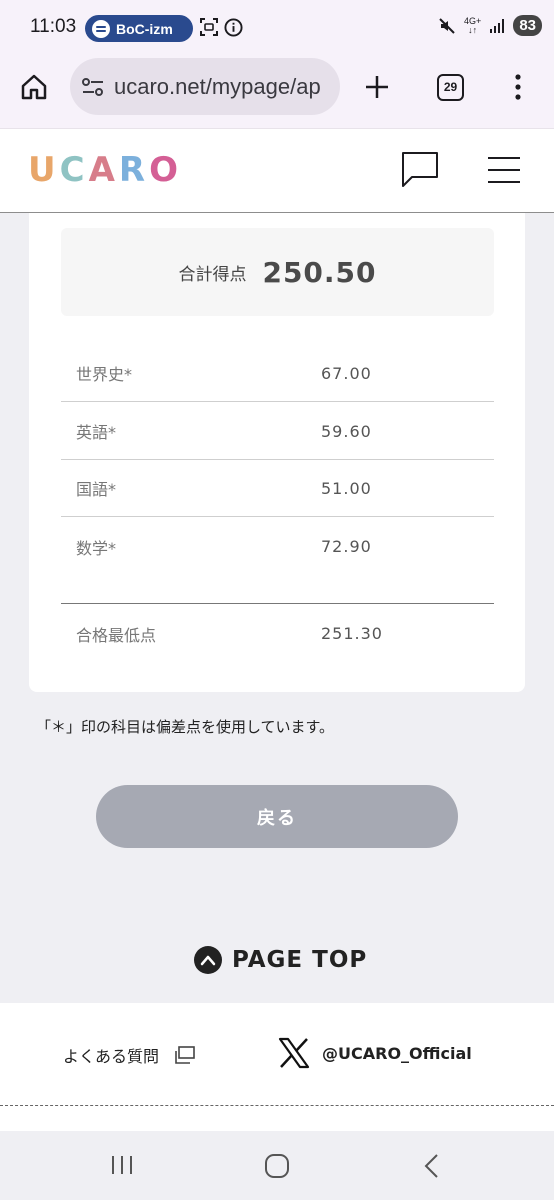 The image size is (554, 1200). What do you see at coordinates (277, 373) in the screenshot?
I see `score-row: 世界史* 67.00` at bounding box center [277, 373].